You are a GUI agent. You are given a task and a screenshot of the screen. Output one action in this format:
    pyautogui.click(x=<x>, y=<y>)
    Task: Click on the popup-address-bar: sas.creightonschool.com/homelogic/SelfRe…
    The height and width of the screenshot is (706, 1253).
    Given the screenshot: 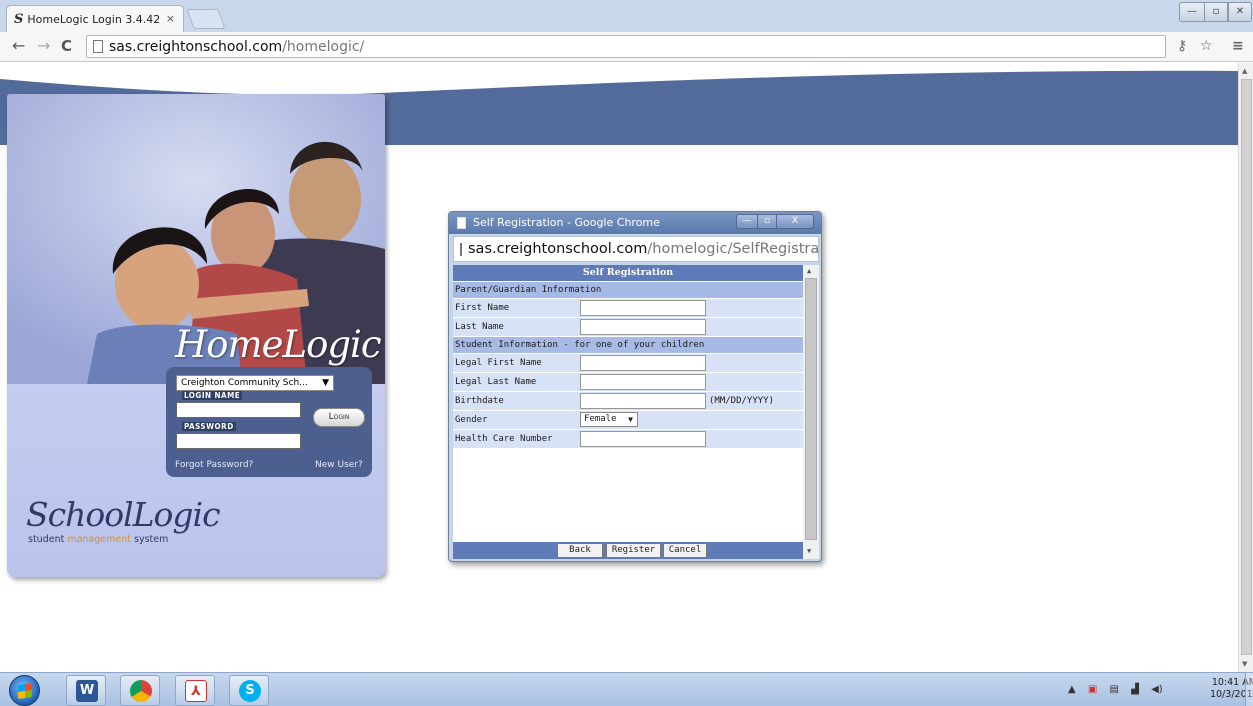 What is the action you would take?
    pyautogui.click(x=636, y=249)
    